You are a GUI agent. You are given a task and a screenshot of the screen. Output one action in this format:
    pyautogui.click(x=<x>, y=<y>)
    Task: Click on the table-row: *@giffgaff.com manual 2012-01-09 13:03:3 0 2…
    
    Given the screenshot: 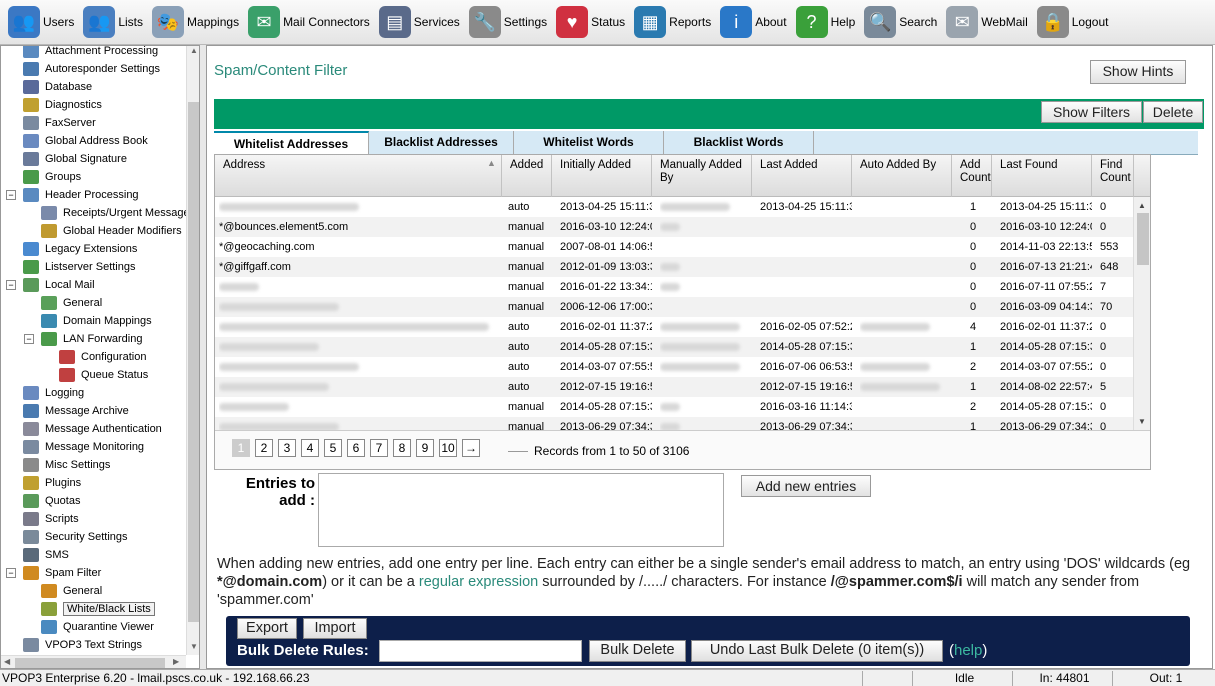 What is the action you would take?
    pyautogui.click(x=674, y=267)
    